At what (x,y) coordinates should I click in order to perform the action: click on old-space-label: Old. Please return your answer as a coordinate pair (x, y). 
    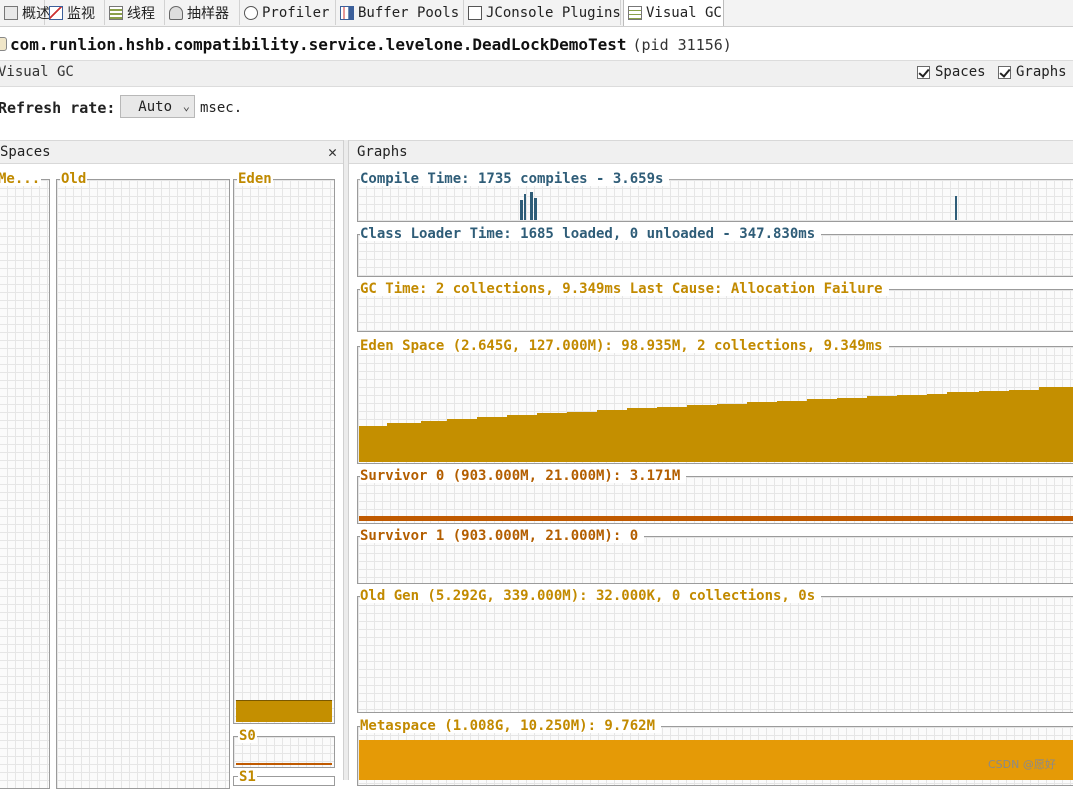
    Looking at the image, I should click on (74, 179).